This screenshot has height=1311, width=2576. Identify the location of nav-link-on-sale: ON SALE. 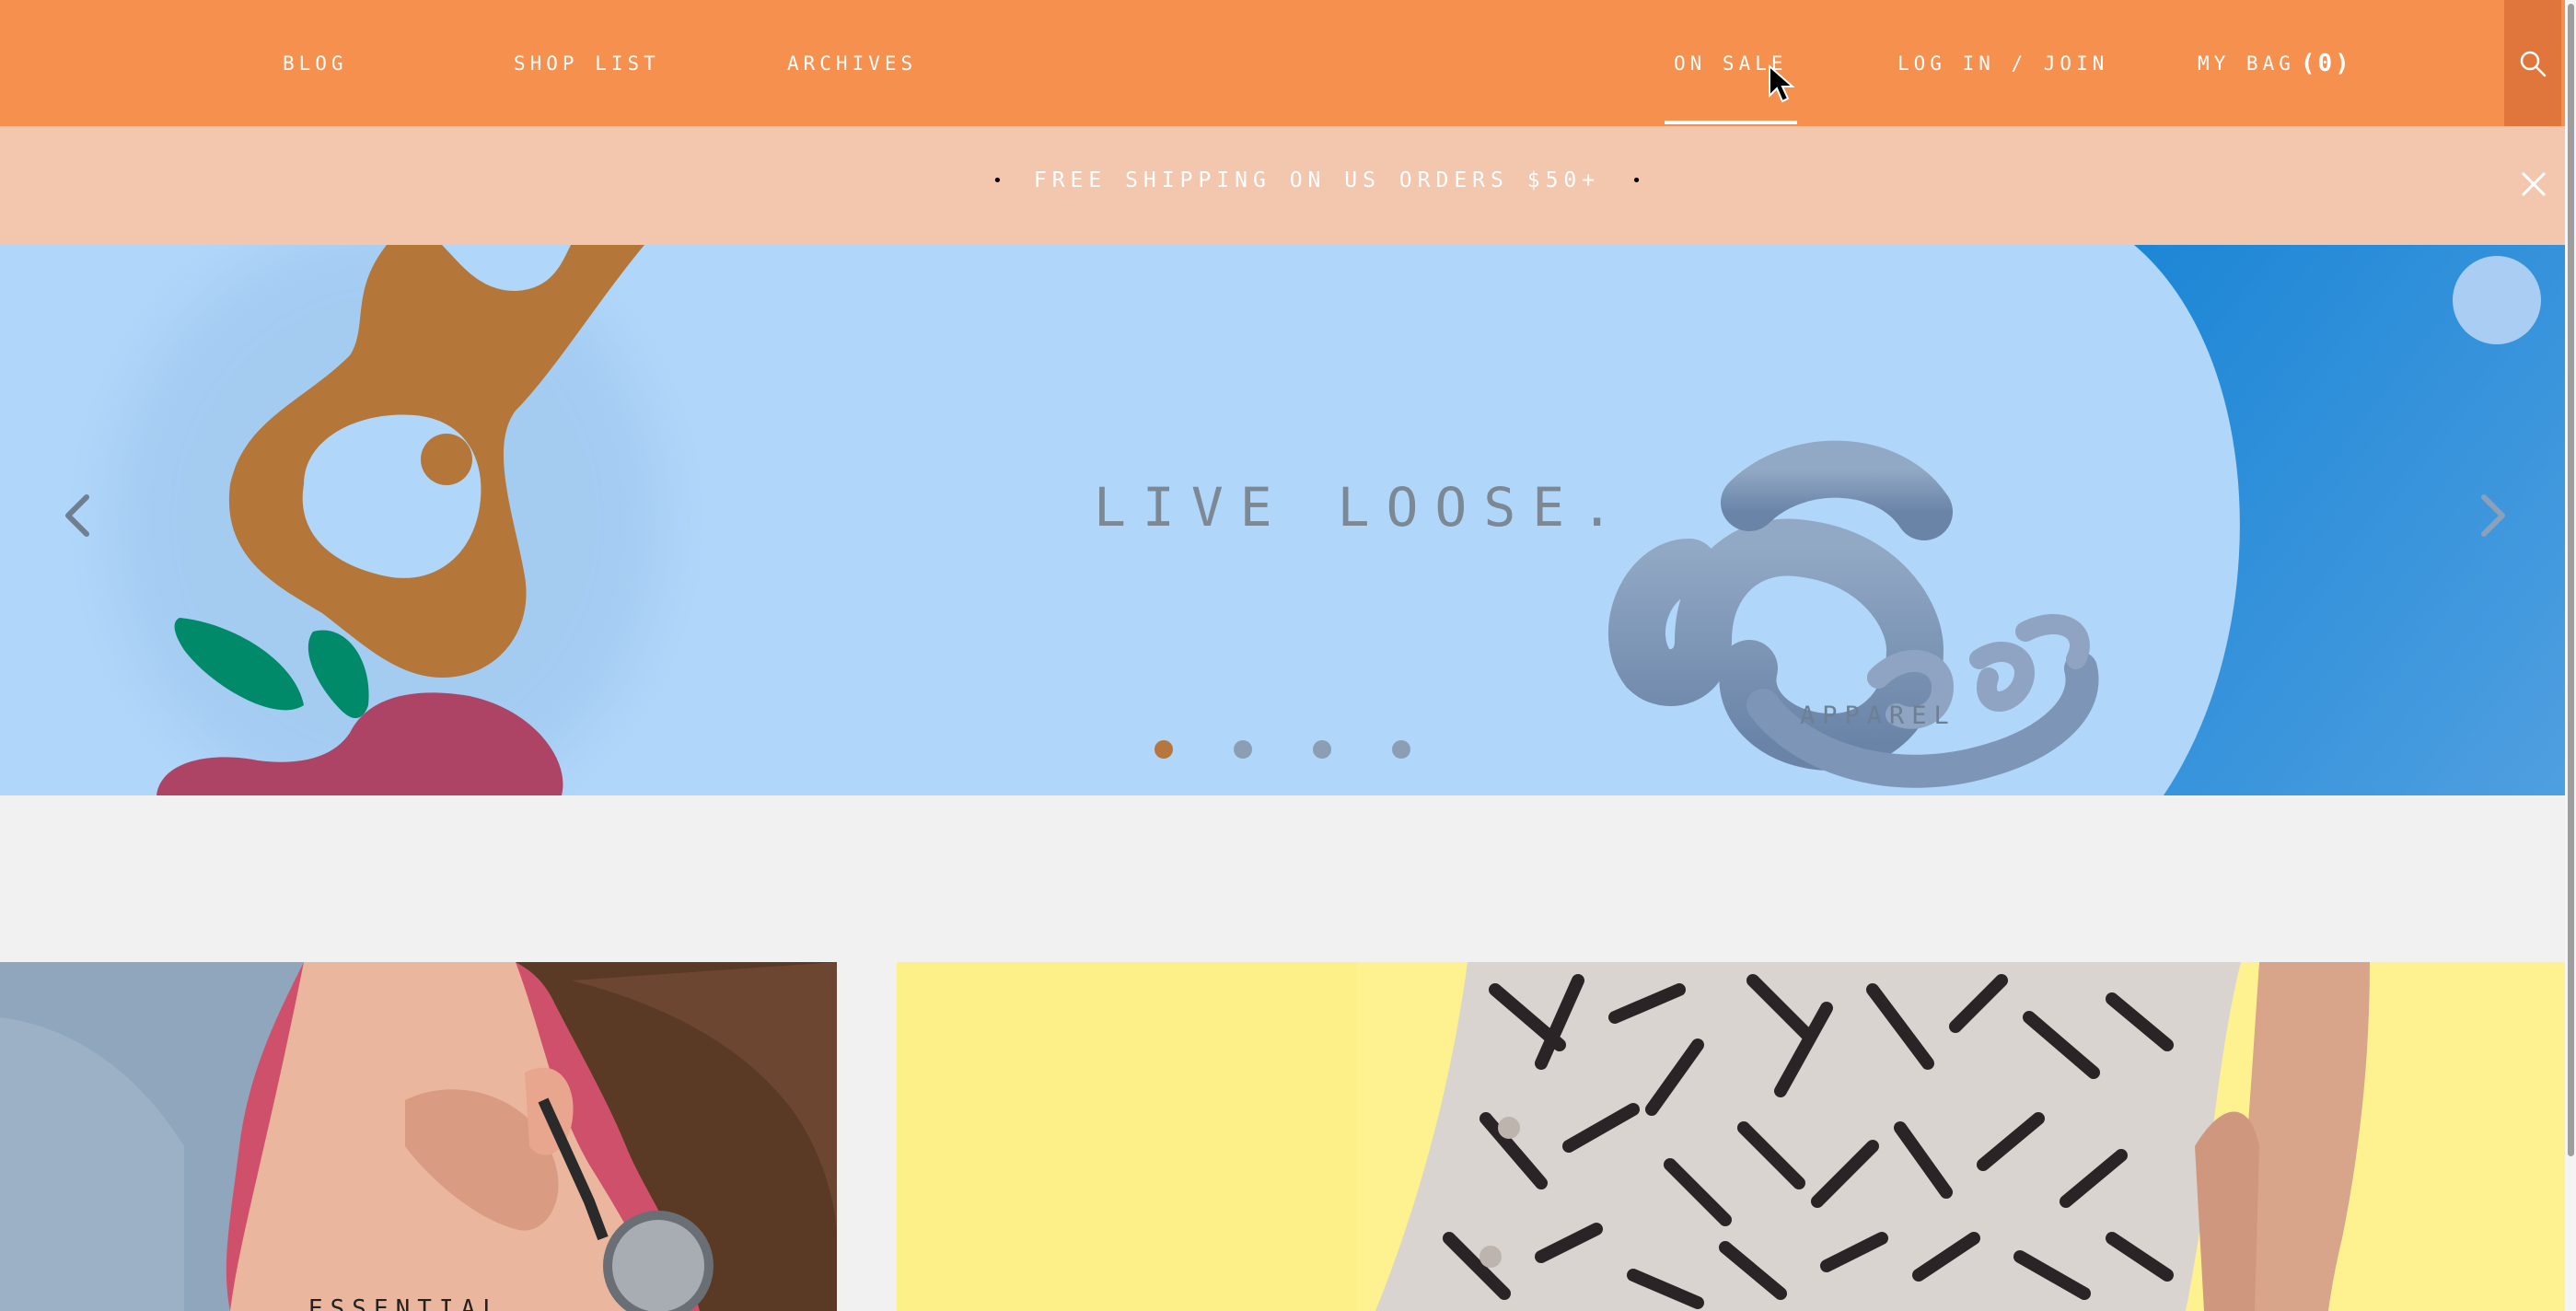
(1730, 63).